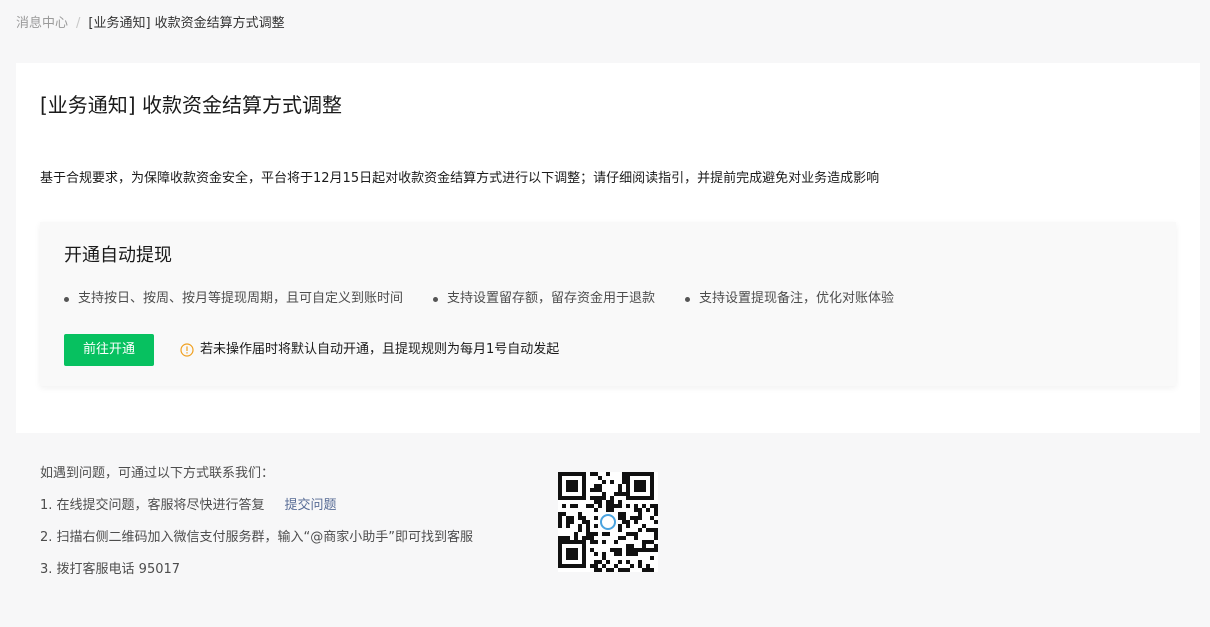 The width and height of the screenshot is (1210, 627). What do you see at coordinates (191, 105) in the screenshot?
I see `page-title: [业务通知] 收款资金结算方式调整` at bounding box center [191, 105].